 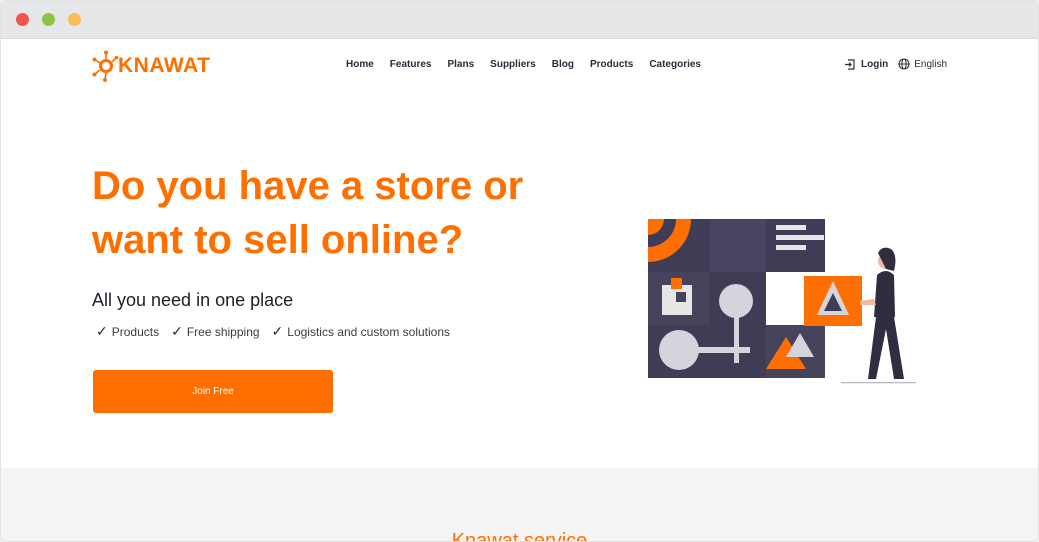 I want to click on feature-item: ✓ Products, so click(x=127, y=331).